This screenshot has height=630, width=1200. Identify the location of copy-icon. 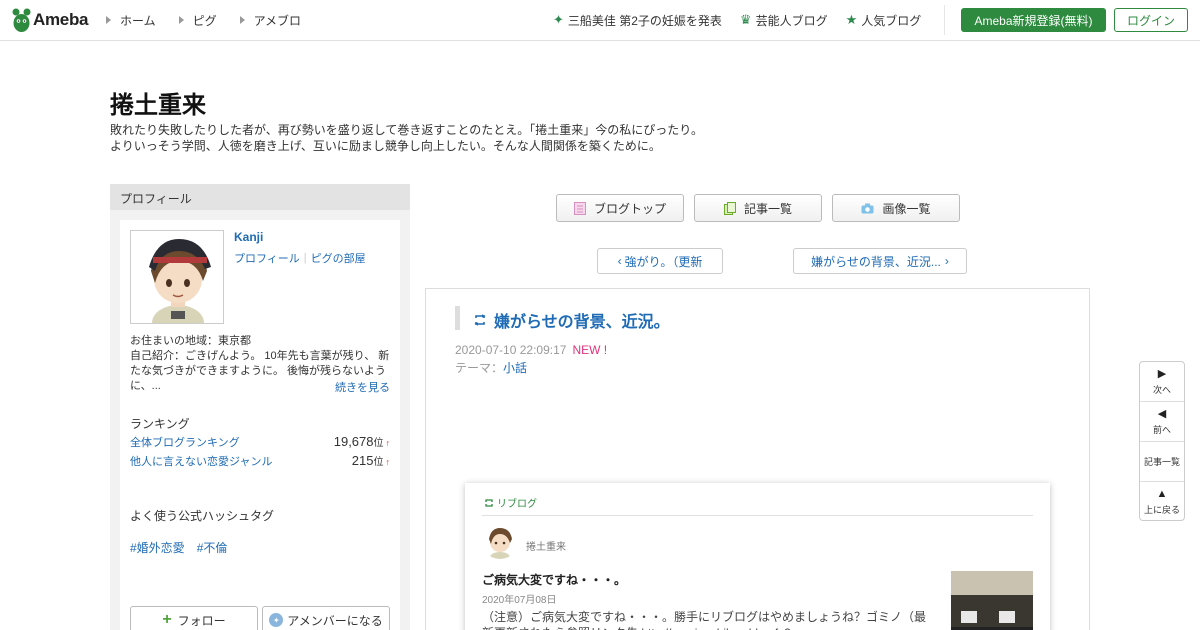
(729, 208).